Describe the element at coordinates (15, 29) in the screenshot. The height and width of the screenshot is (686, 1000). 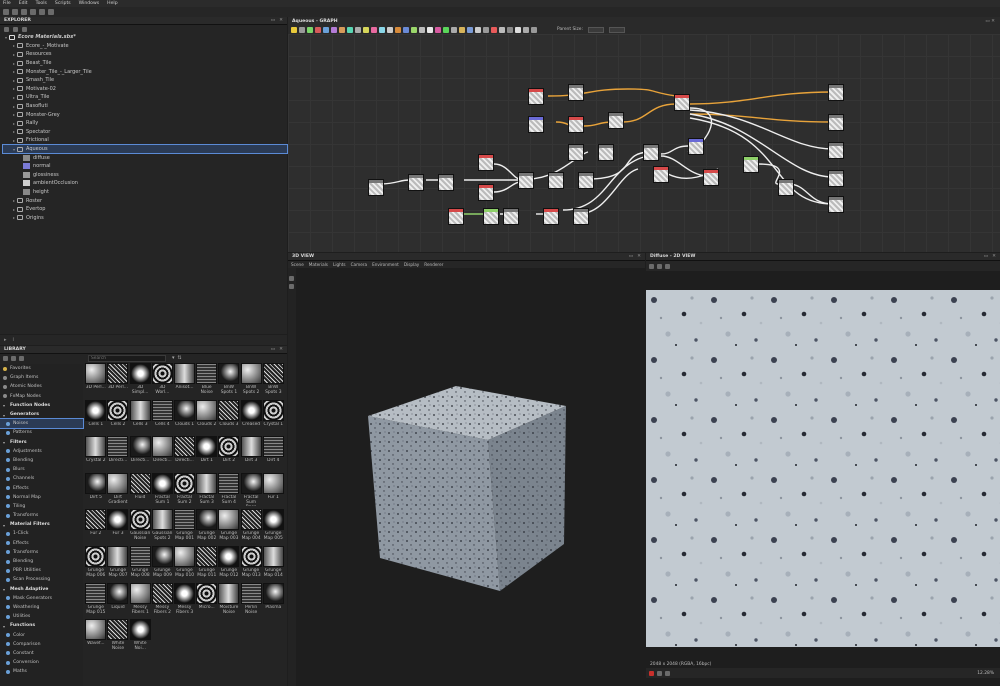
I see `open-package-icon` at that location.